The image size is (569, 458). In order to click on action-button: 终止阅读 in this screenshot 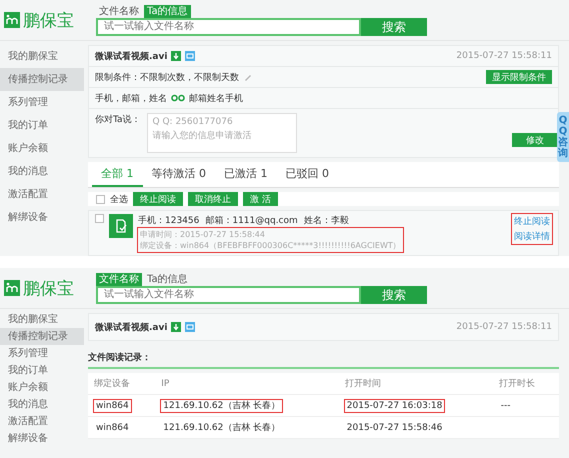, I will do `click(158, 199)`.